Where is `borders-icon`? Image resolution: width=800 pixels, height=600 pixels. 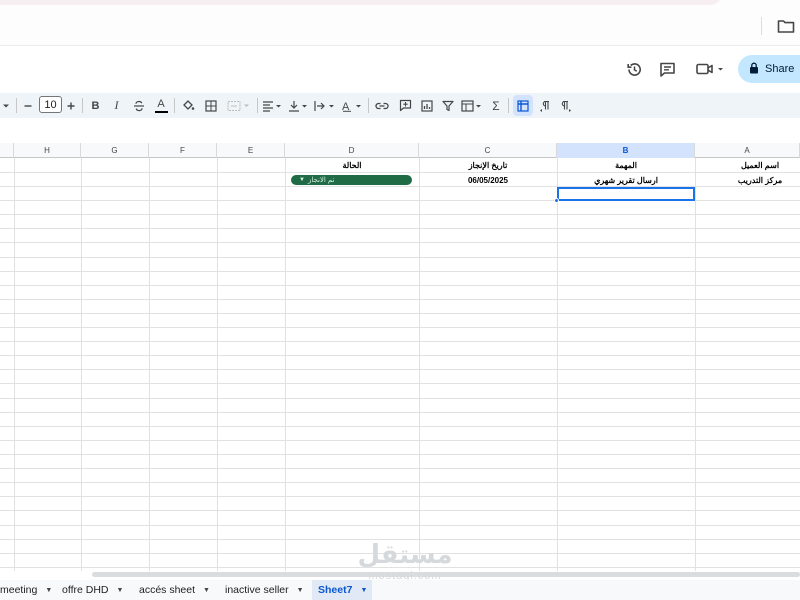 borders-icon is located at coordinates (211, 105).